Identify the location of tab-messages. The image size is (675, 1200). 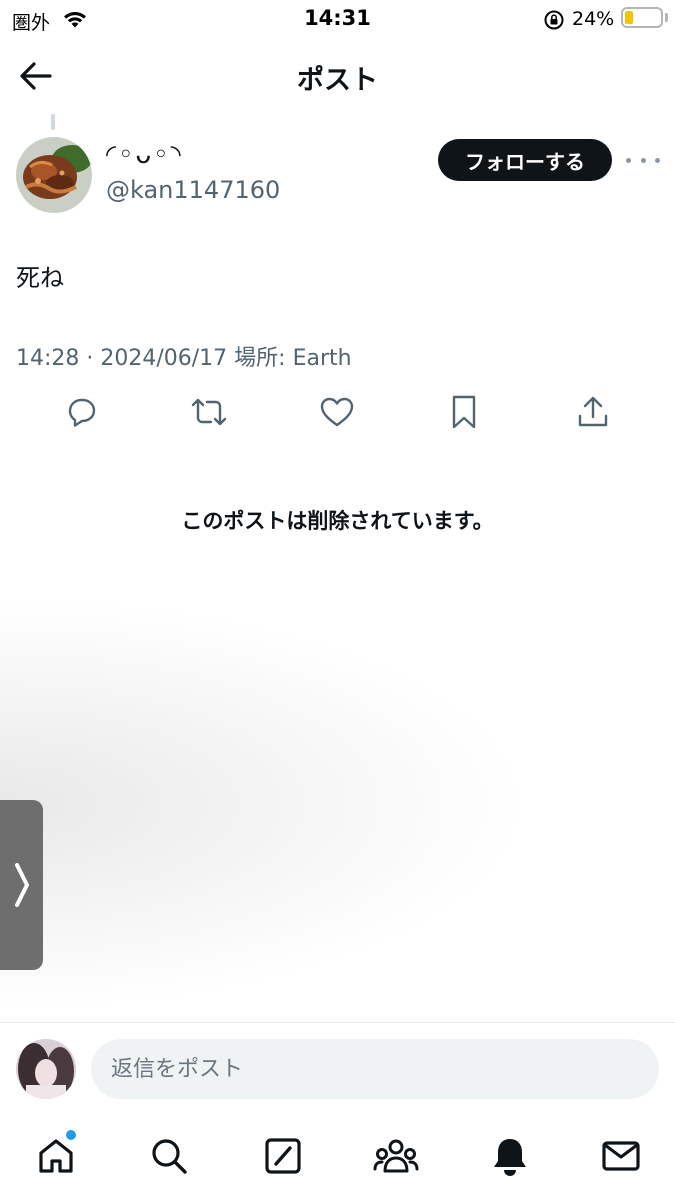
(621, 1156).